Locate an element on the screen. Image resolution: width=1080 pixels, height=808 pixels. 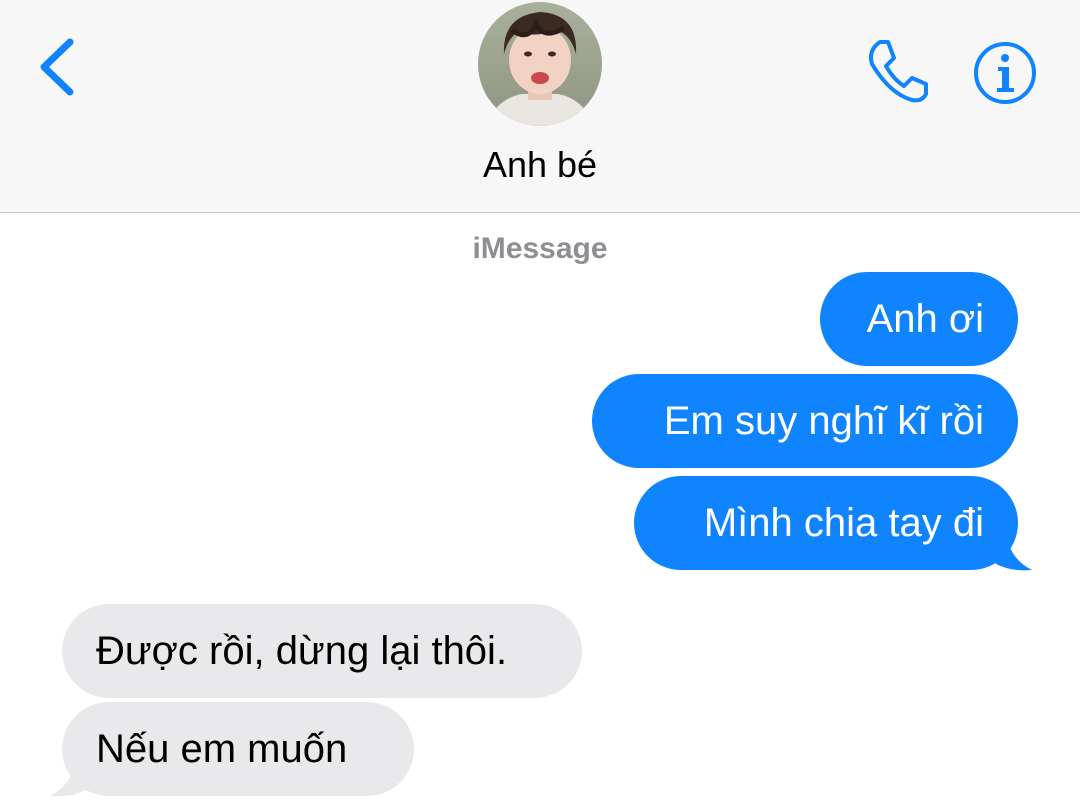
message-text: Mình chia tay đi is located at coordinates (843, 523).